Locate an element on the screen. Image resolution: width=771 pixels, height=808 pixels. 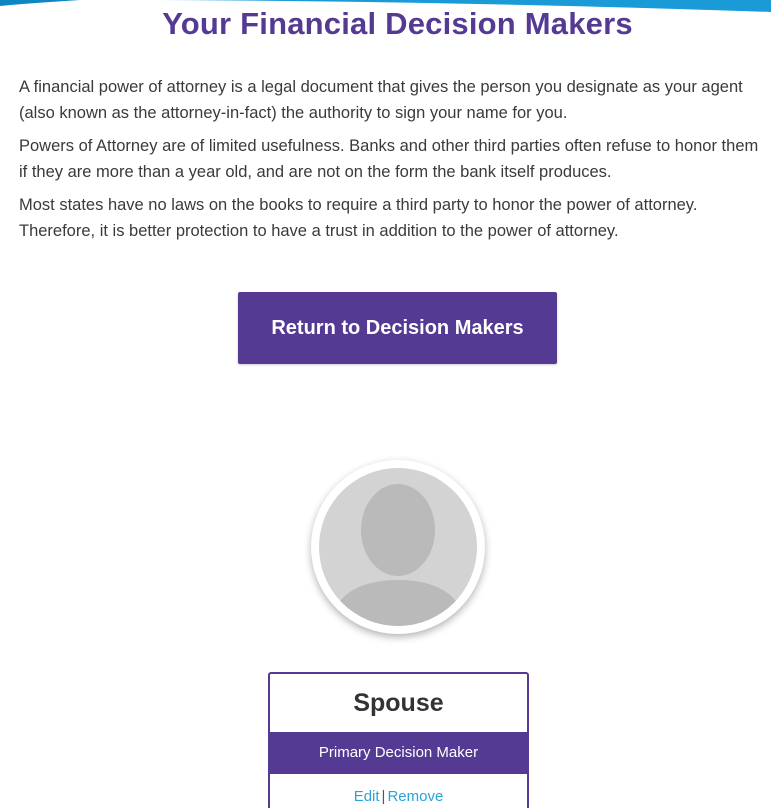
avatar is located at coordinates (398, 547).